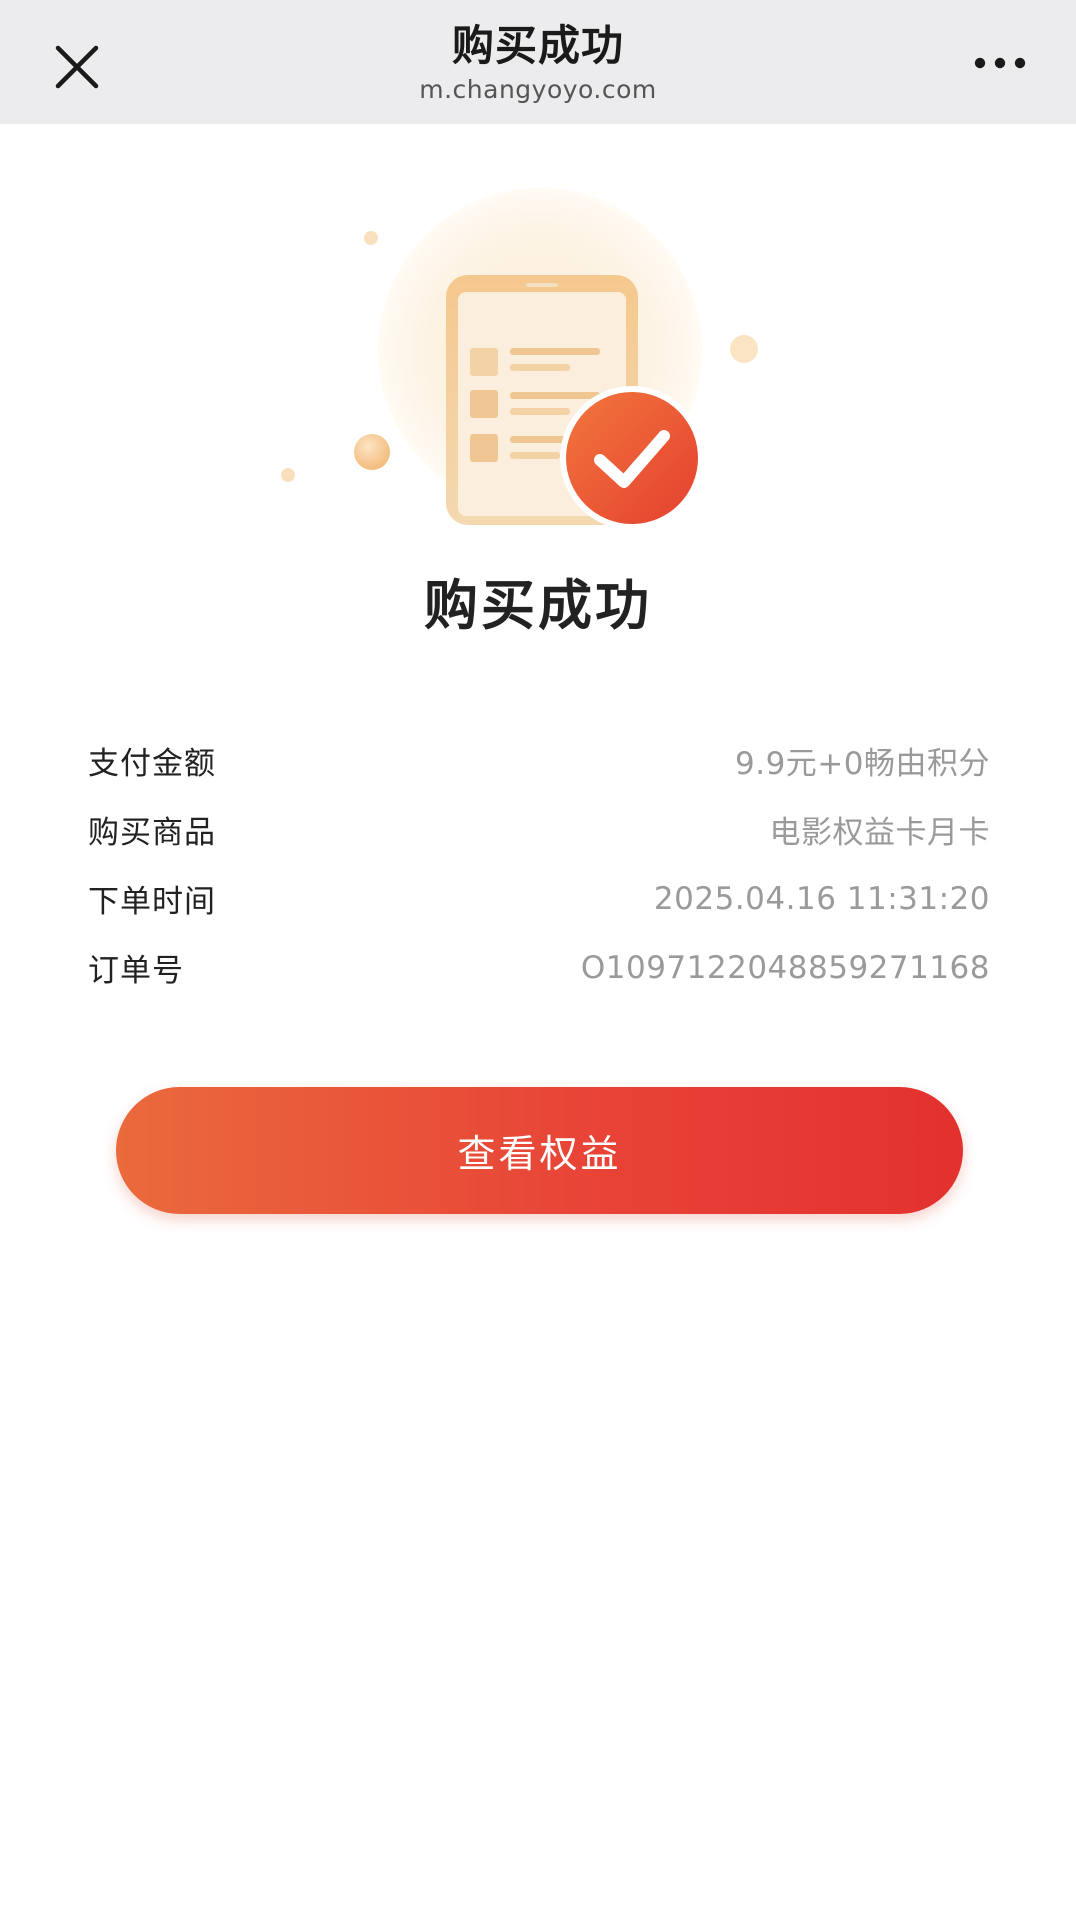  What do you see at coordinates (152, 833) in the screenshot?
I see `product-label: 购买商品` at bounding box center [152, 833].